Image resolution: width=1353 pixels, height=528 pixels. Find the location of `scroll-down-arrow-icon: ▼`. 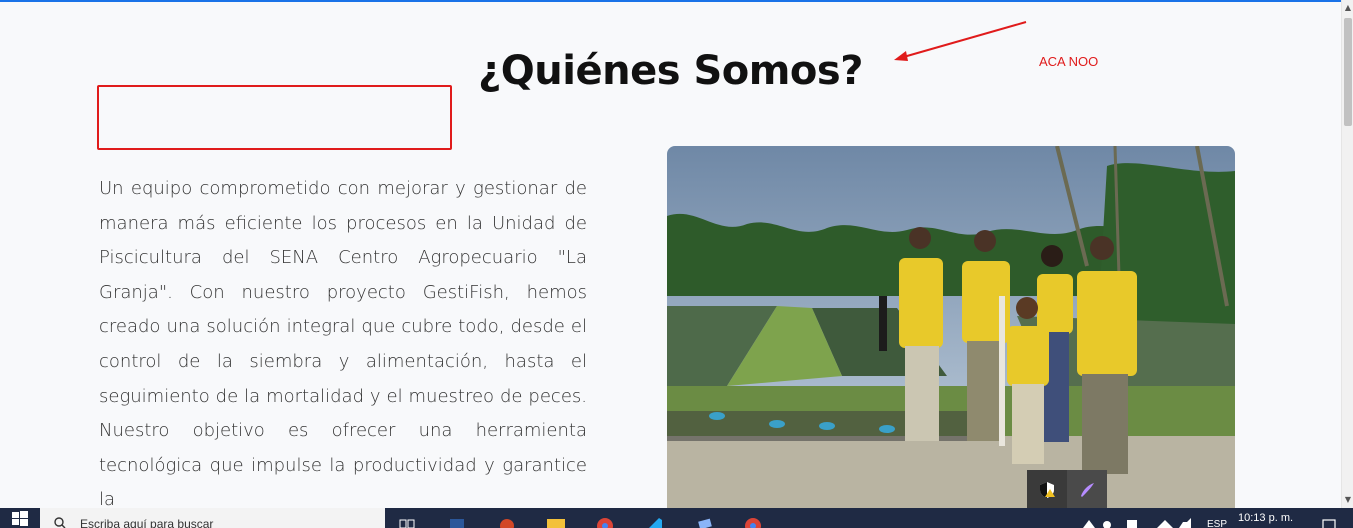

scroll-down-arrow-icon: ▼ is located at coordinates (1348, 500).